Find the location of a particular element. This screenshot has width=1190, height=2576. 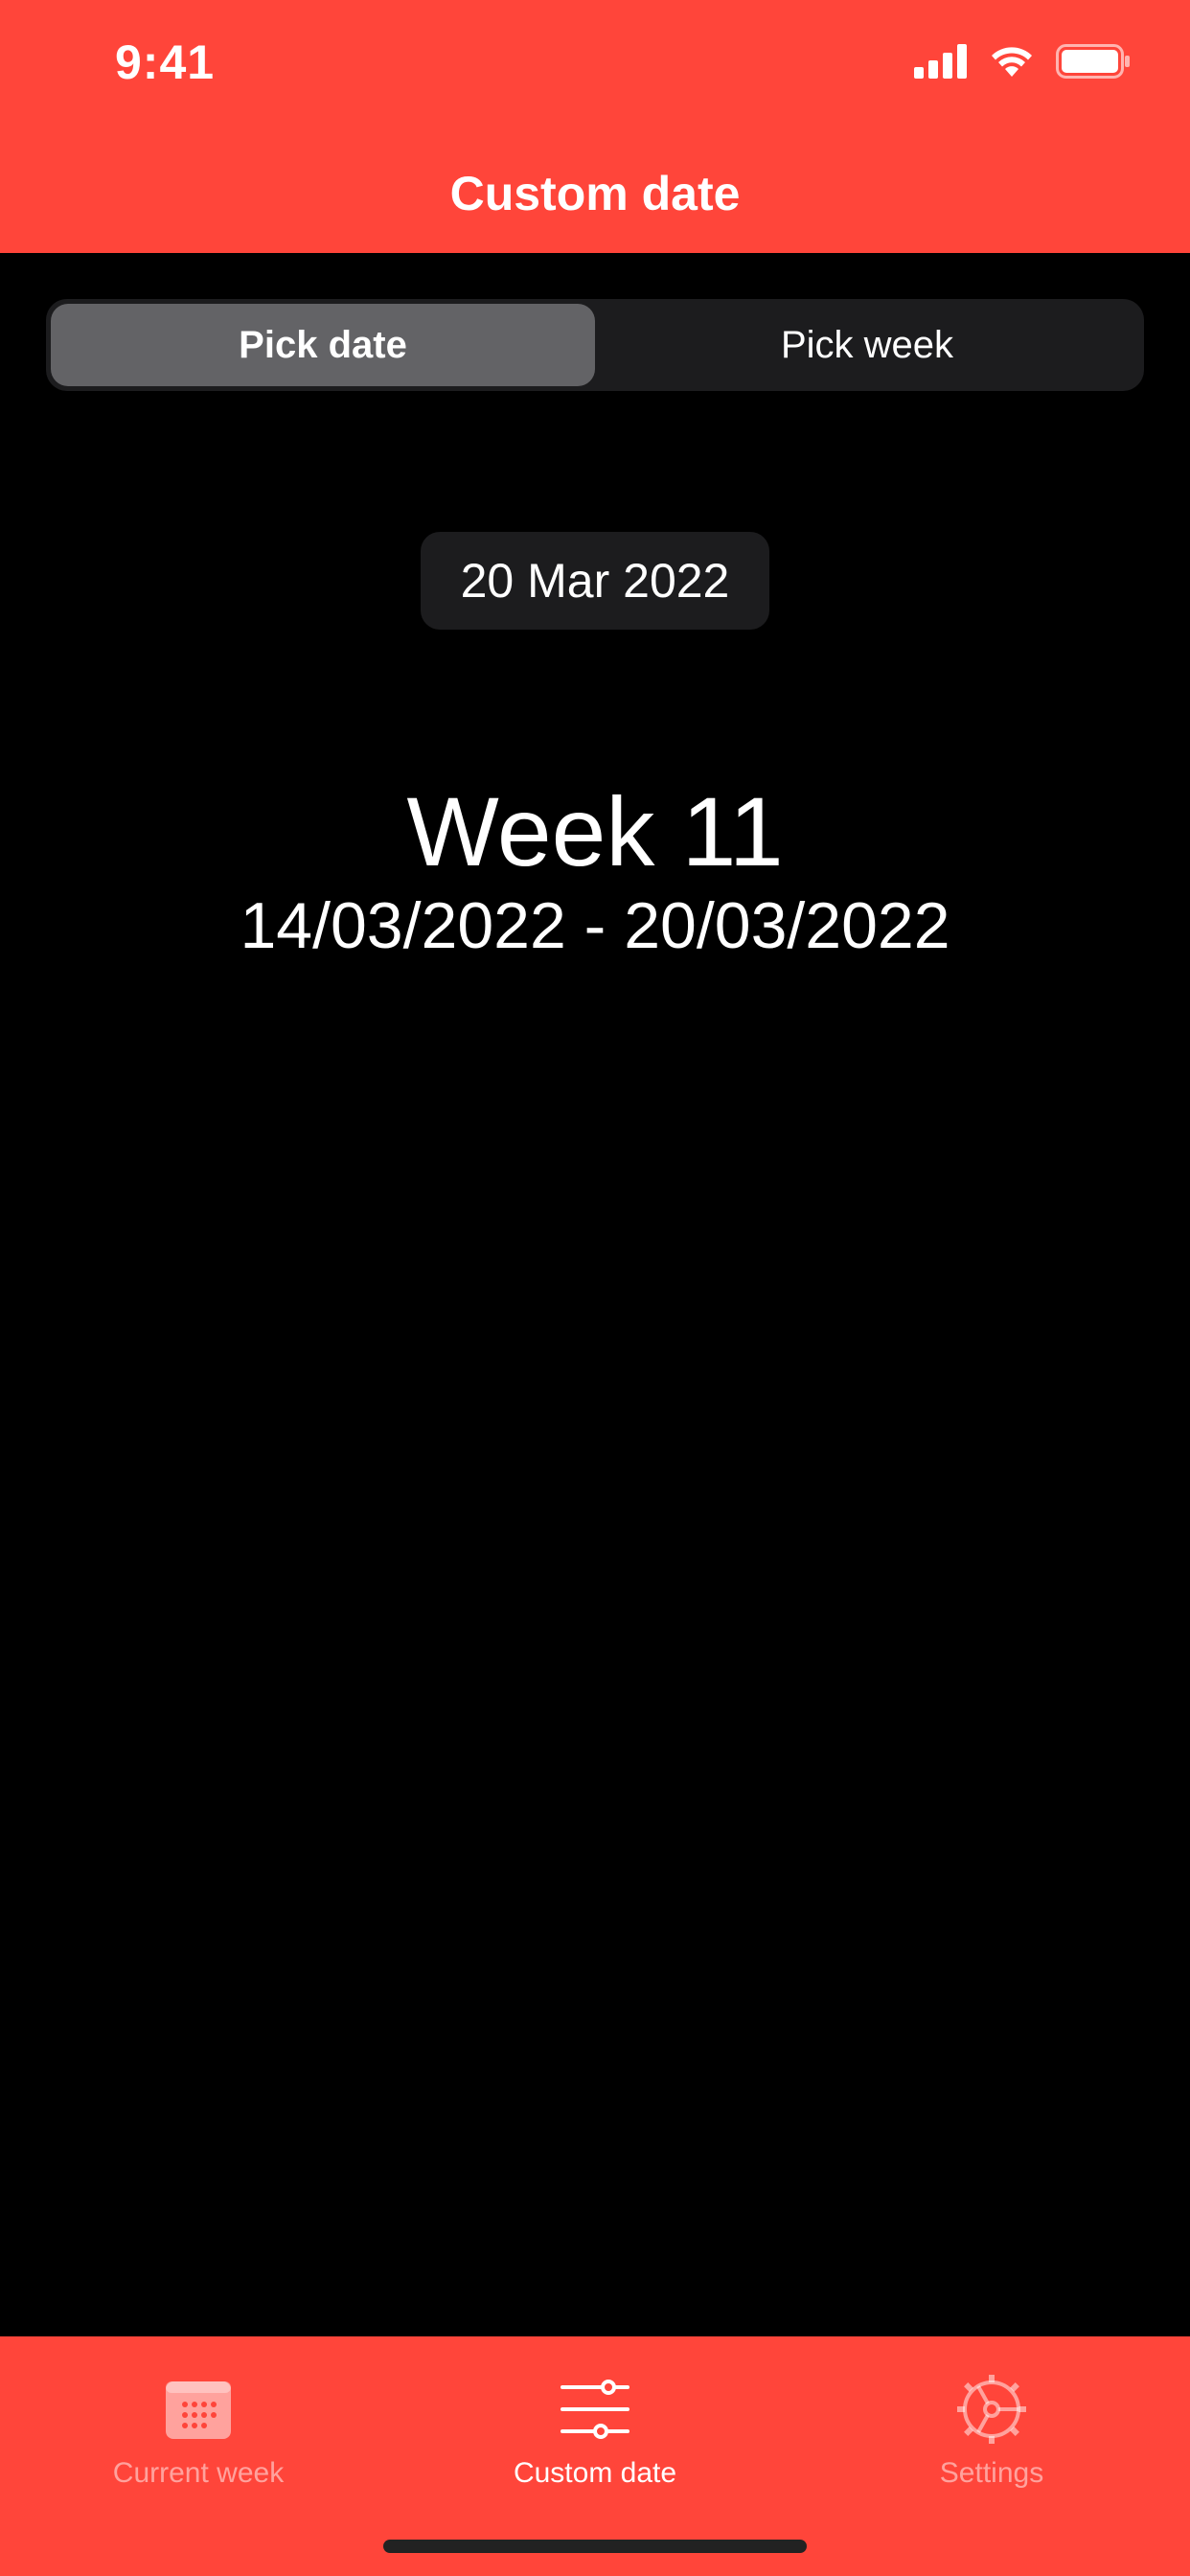

tab-custom-date: Custom date is located at coordinates (595, 2422).